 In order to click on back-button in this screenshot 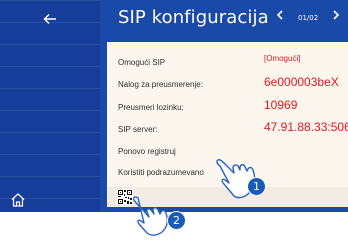, I will do `click(50, 19)`.